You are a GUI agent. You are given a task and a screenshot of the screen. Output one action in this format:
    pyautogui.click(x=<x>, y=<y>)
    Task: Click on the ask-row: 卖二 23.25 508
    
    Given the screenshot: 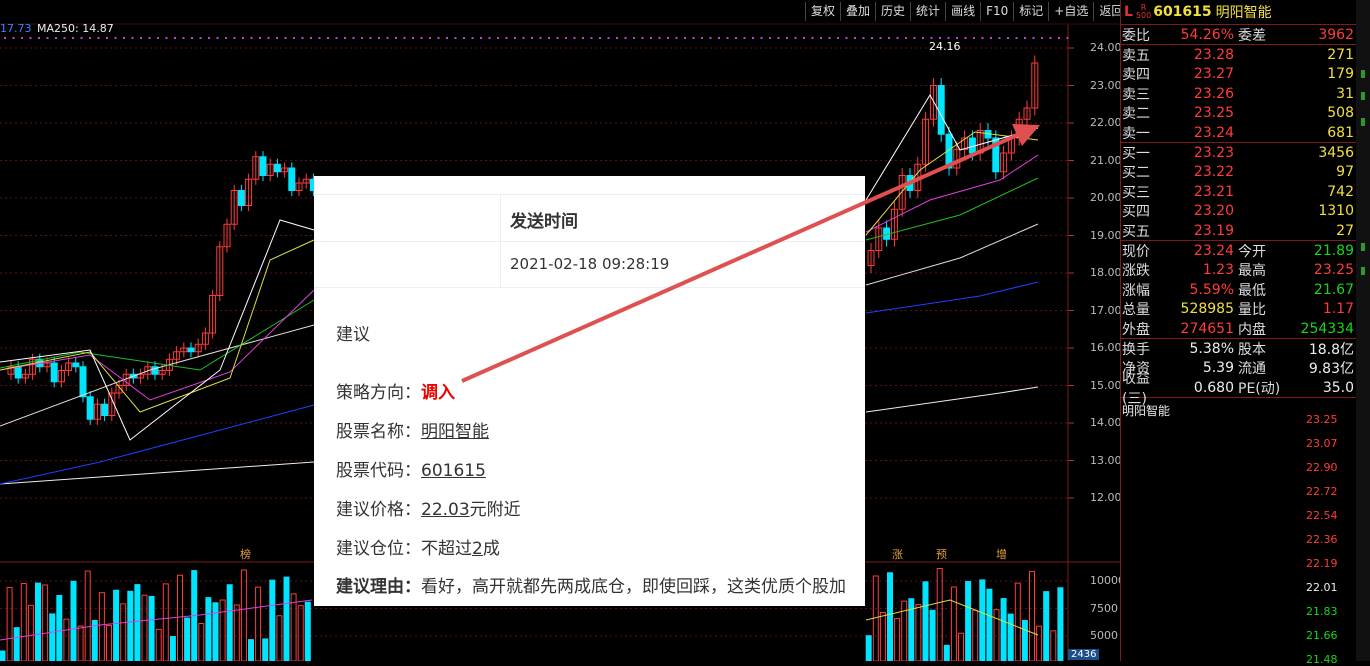 What is the action you would take?
    pyautogui.click(x=1239, y=113)
    